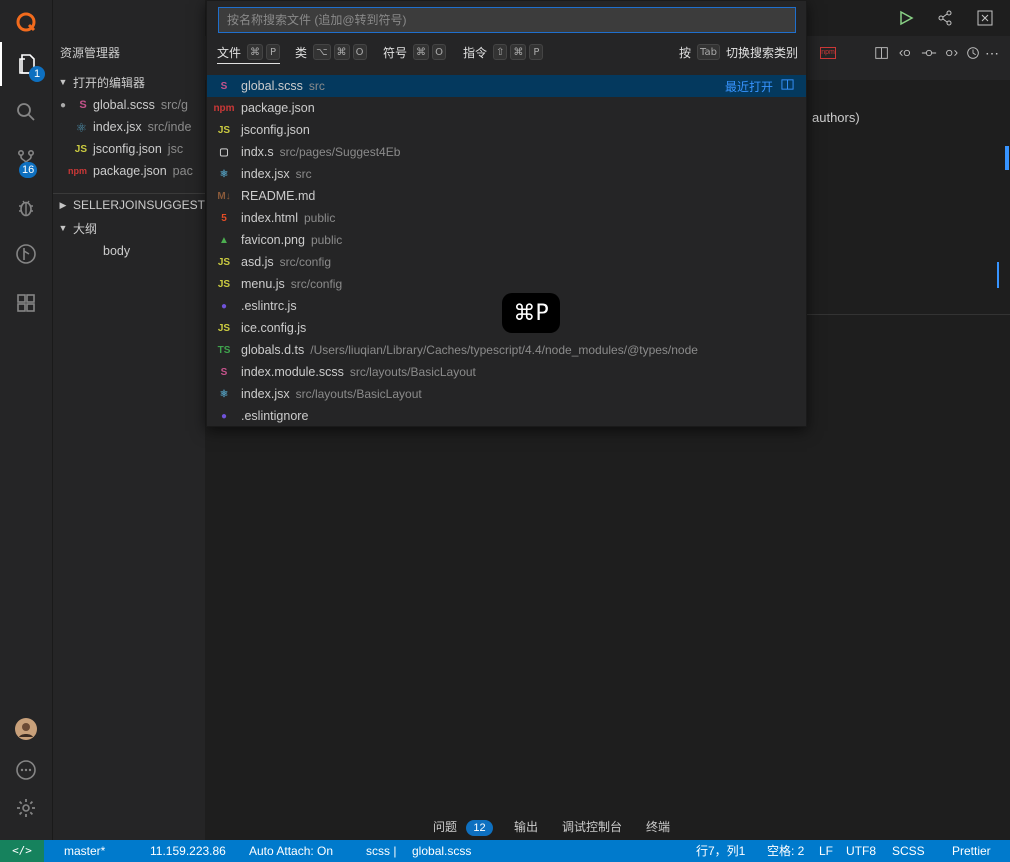 Image resolution: width=1010 pixels, height=862 pixels. What do you see at coordinates (326, 240) in the screenshot?
I see `result-desc: public` at bounding box center [326, 240].